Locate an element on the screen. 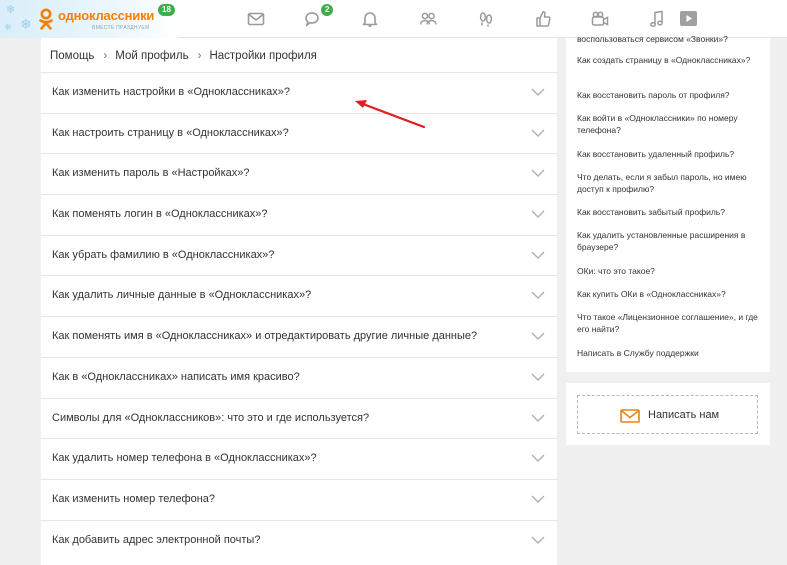 Image resolution: width=787 pixels, height=565 pixels. messages-badge: 2 is located at coordinates (327, 10).